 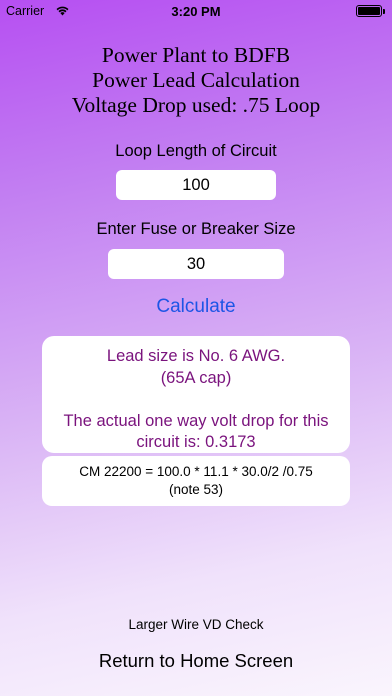 What do you see at coordinates (196, 489) in the screenshot?
I see `formula-note: (note 53)` at bounding box center [196, 489].